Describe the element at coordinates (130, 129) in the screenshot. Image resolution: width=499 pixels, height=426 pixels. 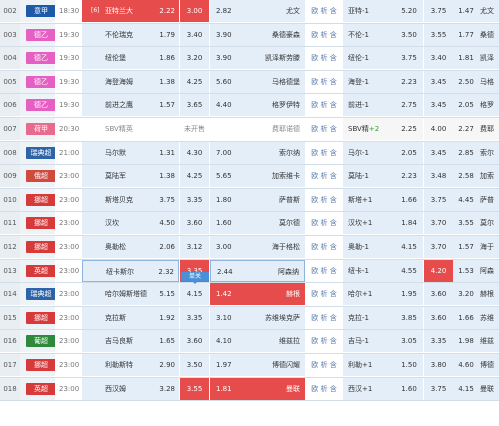
I see `home-odds-cell: SBV精英` at that location.